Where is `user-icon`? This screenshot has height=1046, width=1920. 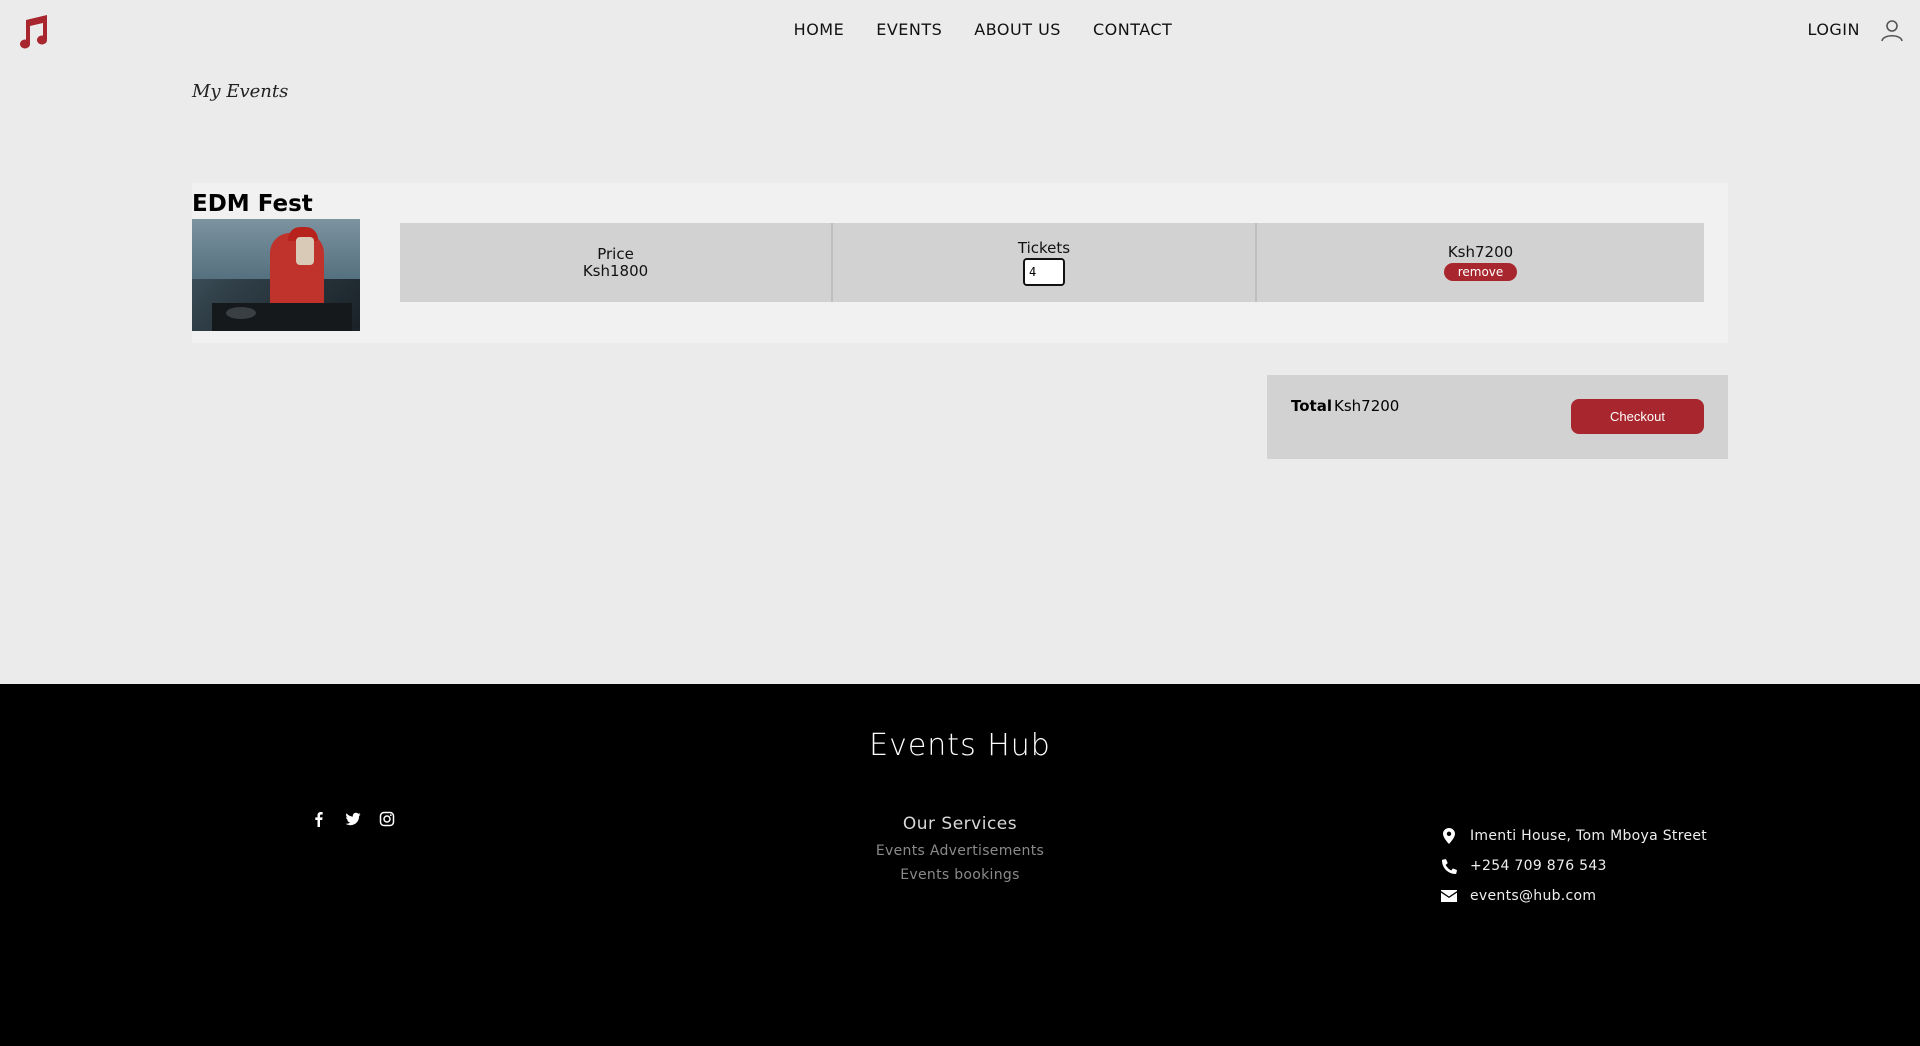
user-icon is located at coordinates (1892, 30).